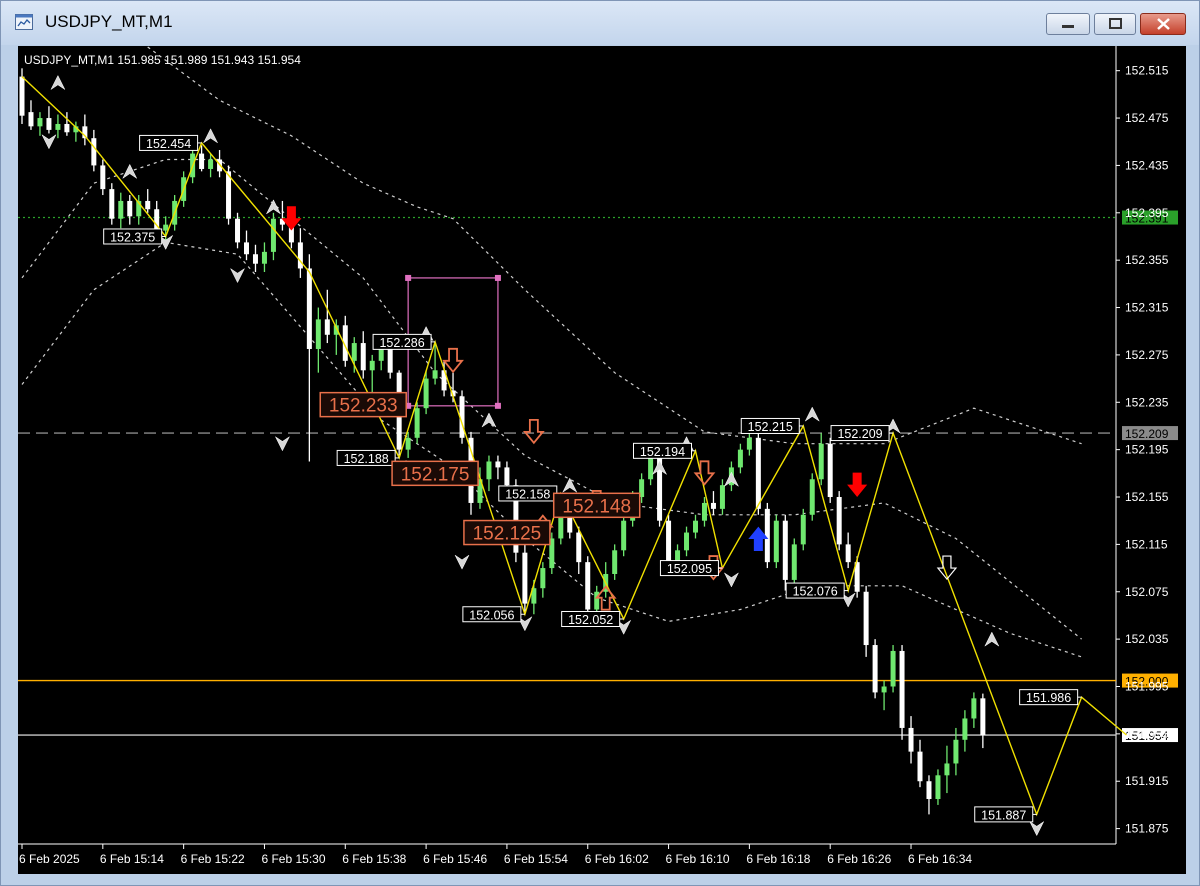 Image resolution: width=1200 pixels, height=886 pixels. I want to click on price-tick-label: 151.875, so click(1147, 829).